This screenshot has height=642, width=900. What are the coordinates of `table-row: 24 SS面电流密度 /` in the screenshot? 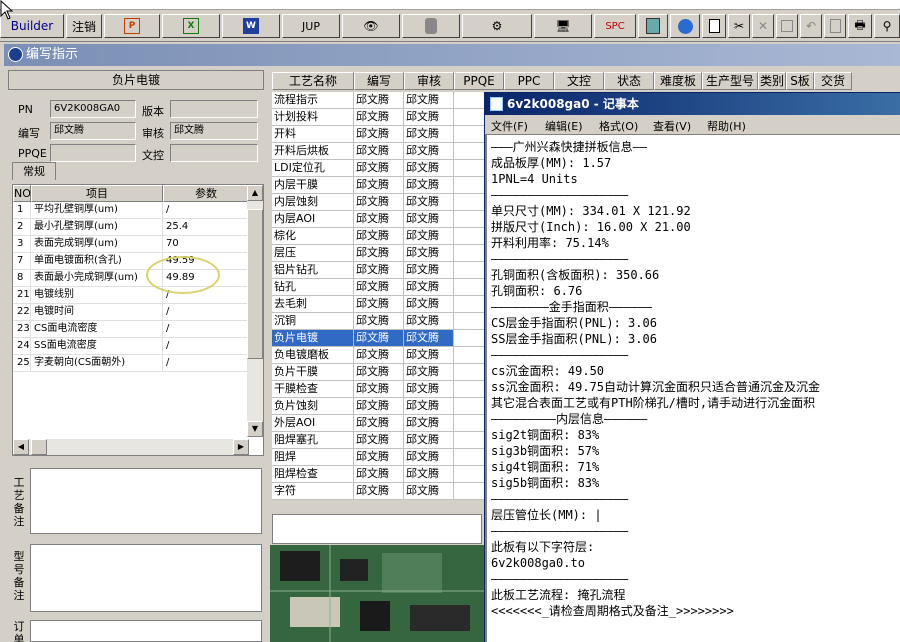 It's located at (131, 346).